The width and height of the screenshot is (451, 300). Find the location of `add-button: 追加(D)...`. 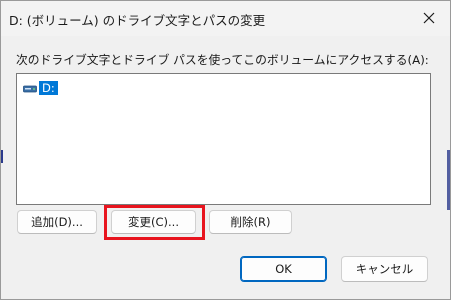

add-button: 追加(D)... is located at coordinates (57, 222).